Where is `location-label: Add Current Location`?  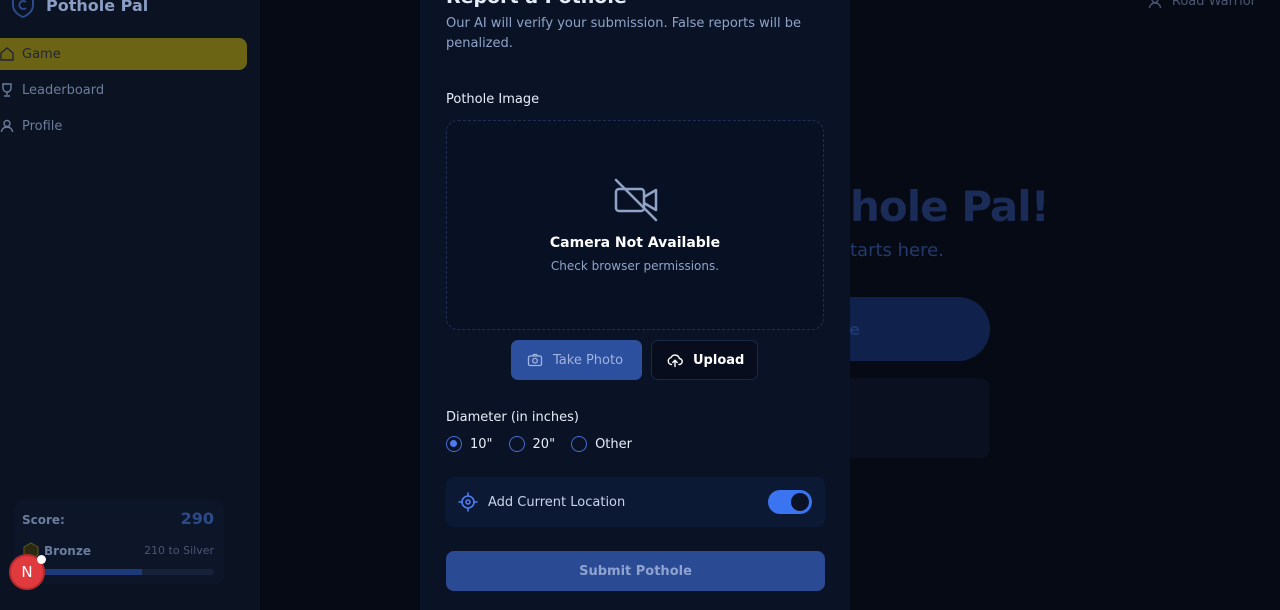 location-label: Add Current Location is located at coordinates (557, 502).